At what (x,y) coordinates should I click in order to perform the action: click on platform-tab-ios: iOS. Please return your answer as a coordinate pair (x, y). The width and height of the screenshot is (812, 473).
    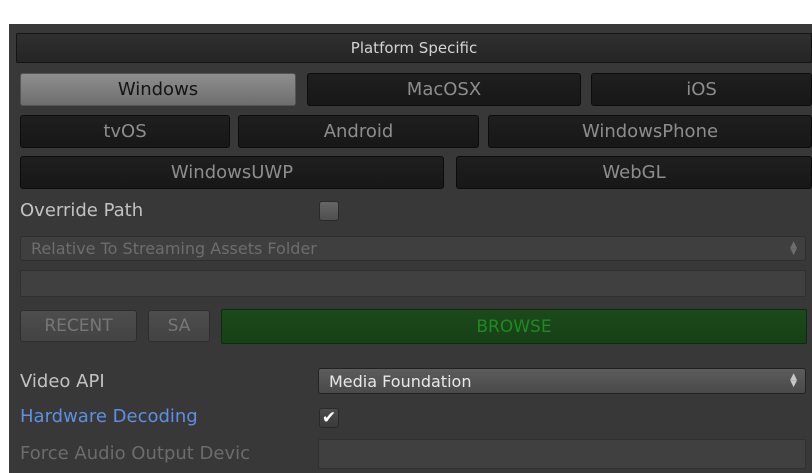
    Looking at the image, I should click on (701, 89).